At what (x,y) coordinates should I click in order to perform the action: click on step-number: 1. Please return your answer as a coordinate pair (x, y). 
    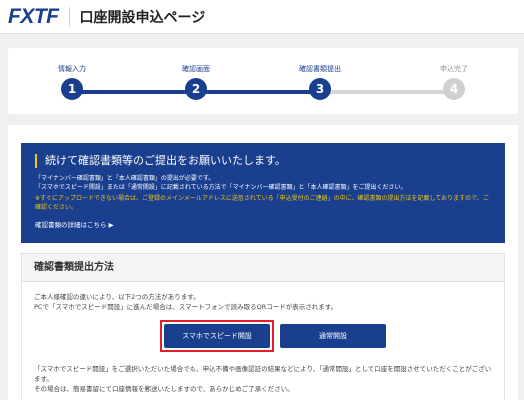
    Looking at the image, I should click on (72, 89).